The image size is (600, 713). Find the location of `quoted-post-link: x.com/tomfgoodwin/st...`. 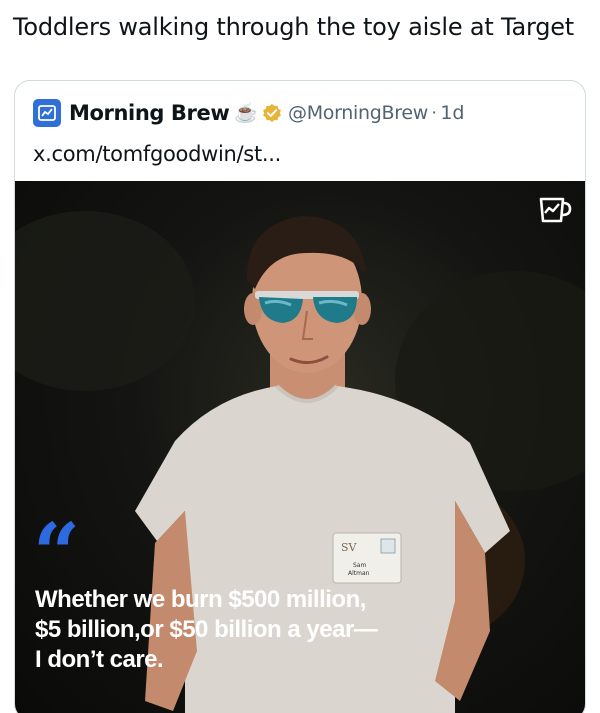

quoted-post-link: x.com/tomfgoodwin/st... is located at coordinates (157, 154).